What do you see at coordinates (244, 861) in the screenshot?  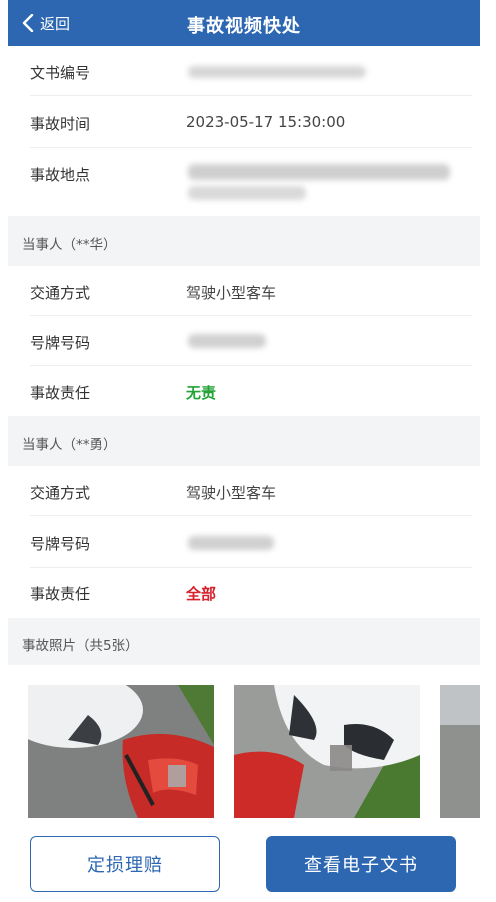 I see `bottom-action-bar: 定损理赔 查看电子文书` at bounding box center [244, 861].